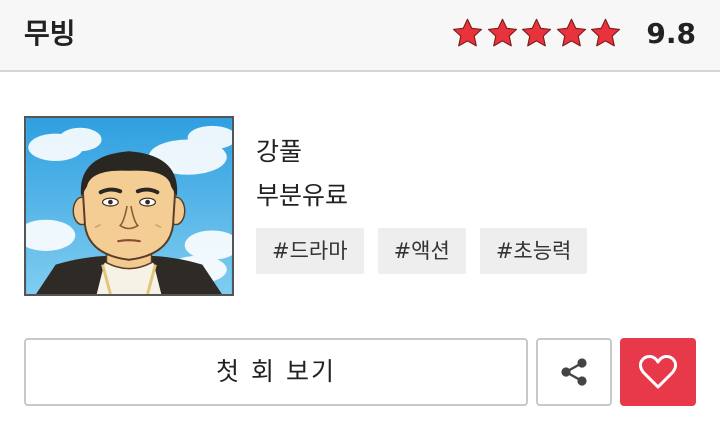 The image size is (720, 445). I want to click on pricing-label: 부분유료, so click(302, 195).